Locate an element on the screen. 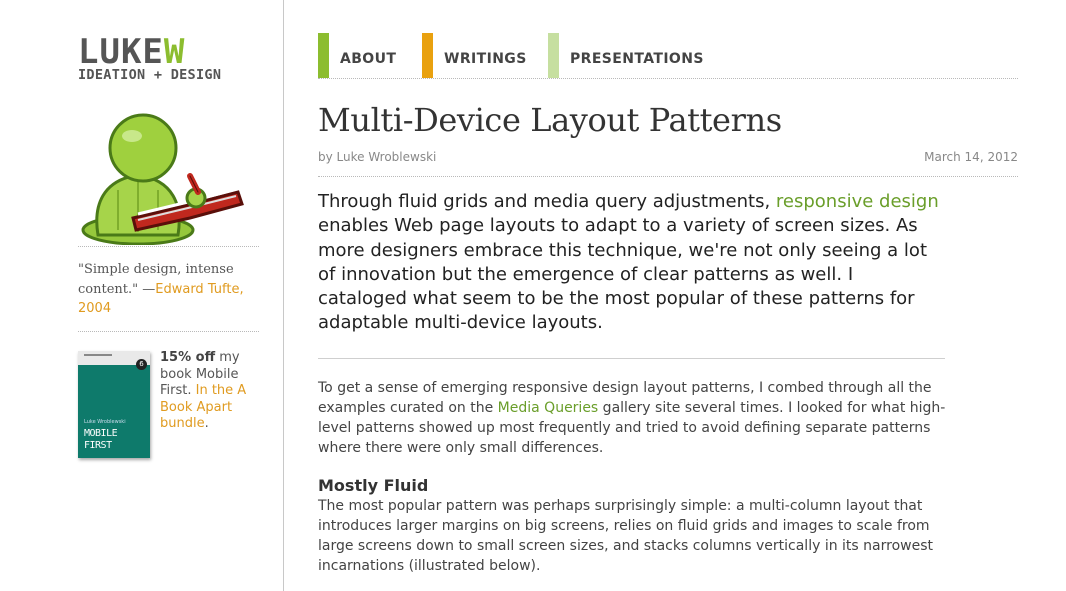  article-byline: by Luke Wroblewski is located at coordinates (377, 157).